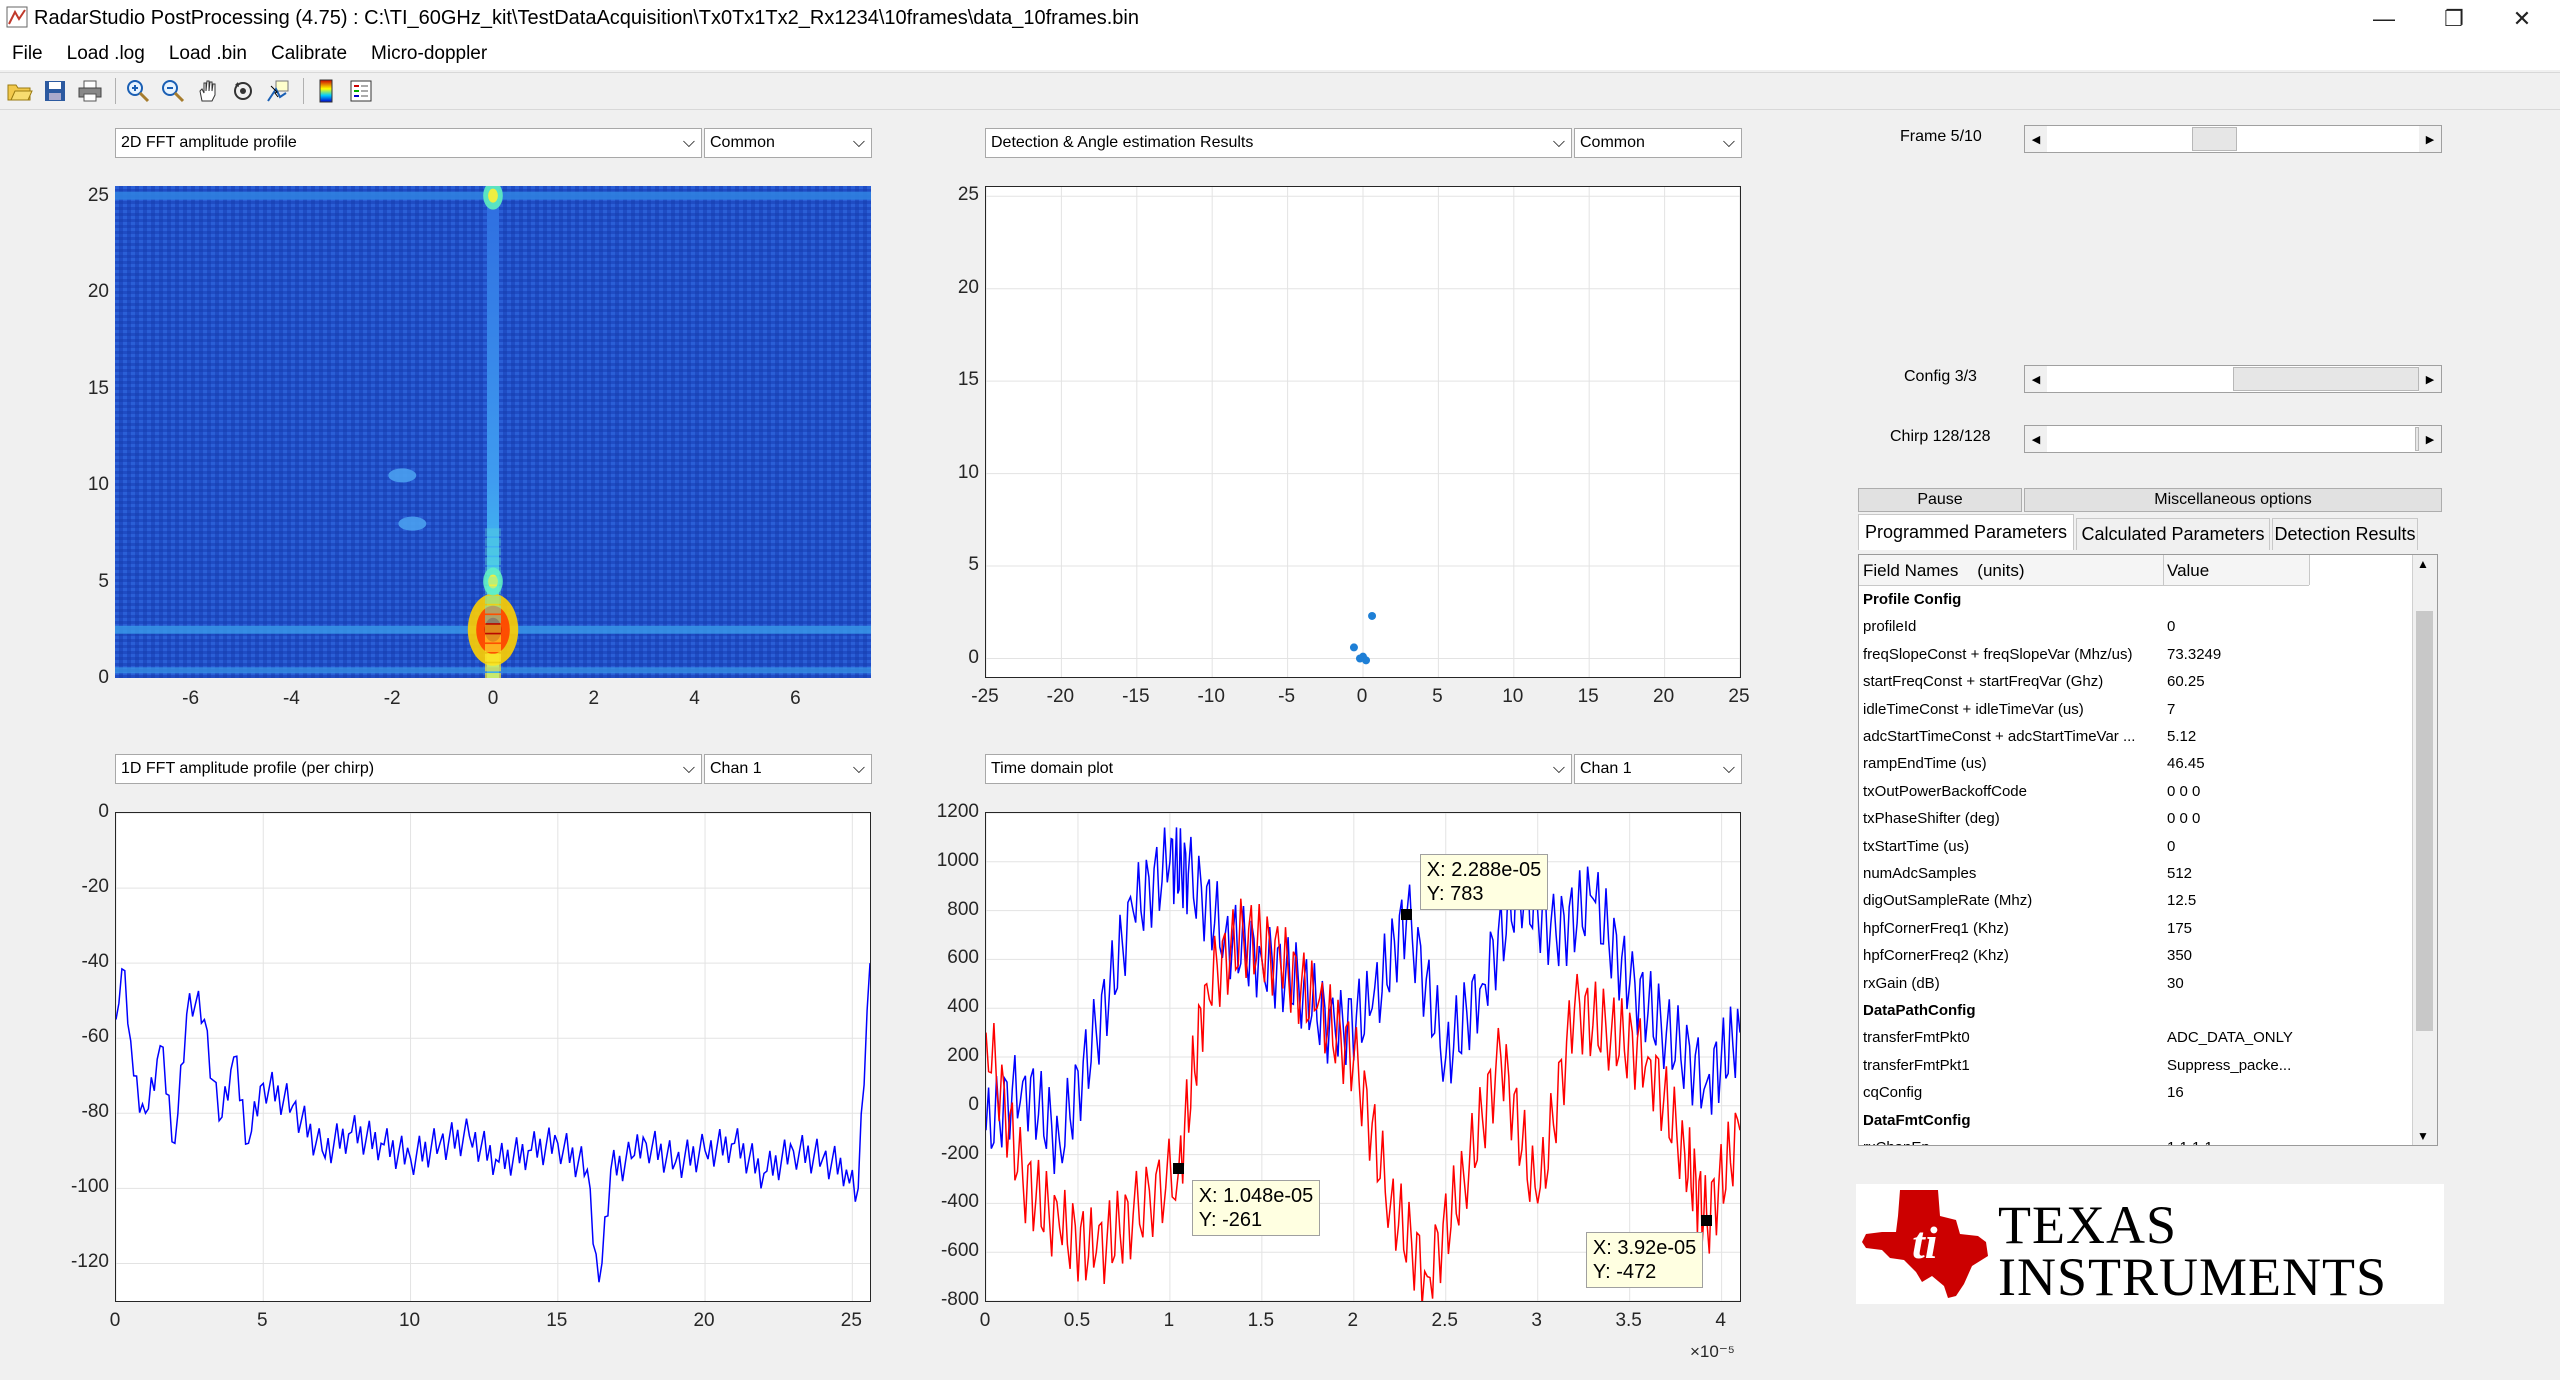  What do you see at coordinates (2423, 564) in the screenshot?
I see `scroll-up-icon: ▲` at bounding box center [2423, 564].